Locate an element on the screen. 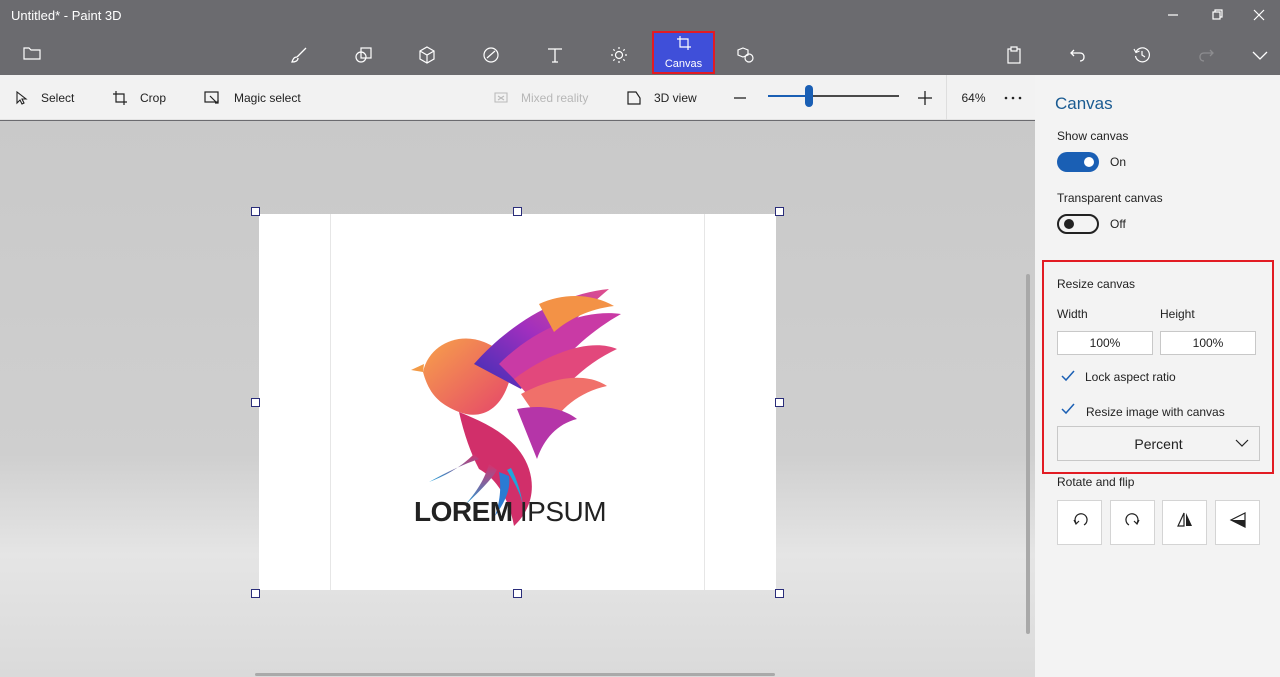 Image resolution: width=1280 pixels, height=677 pixels. 3d-view-icon is located at coordinates (634, 98).